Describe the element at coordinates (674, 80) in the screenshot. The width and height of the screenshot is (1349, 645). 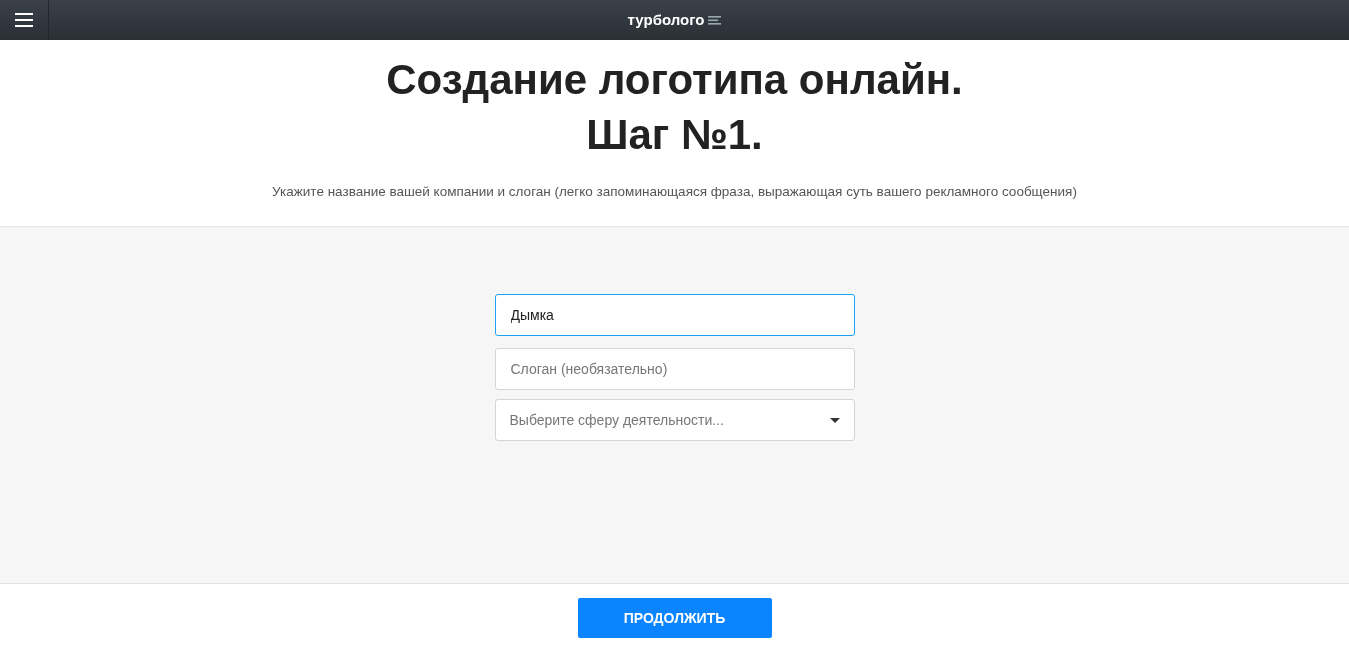
I see `page-title: Создание логотипа онлайн.` at that location.